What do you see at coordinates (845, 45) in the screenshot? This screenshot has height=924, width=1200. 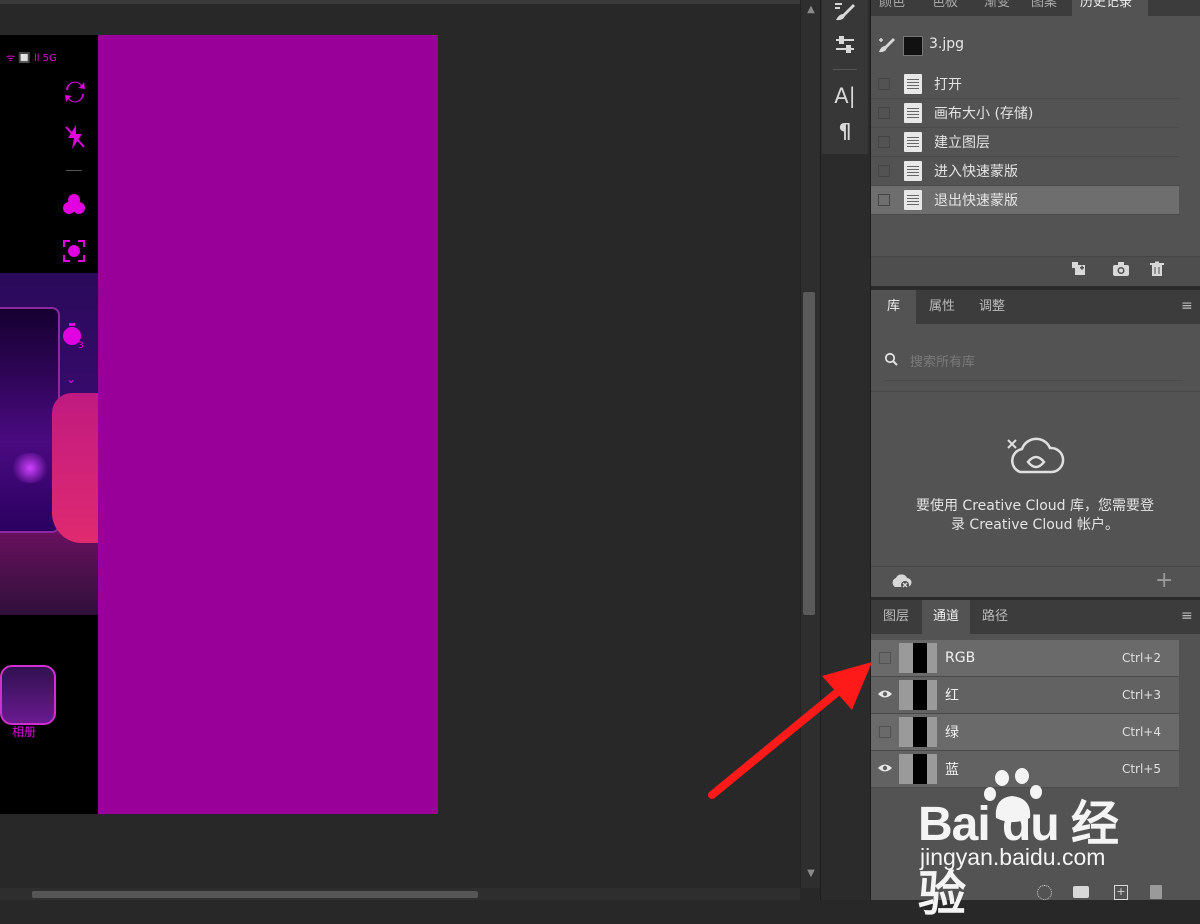 I see `adjustment-sliders-icon` at bounding box center [845, 45].